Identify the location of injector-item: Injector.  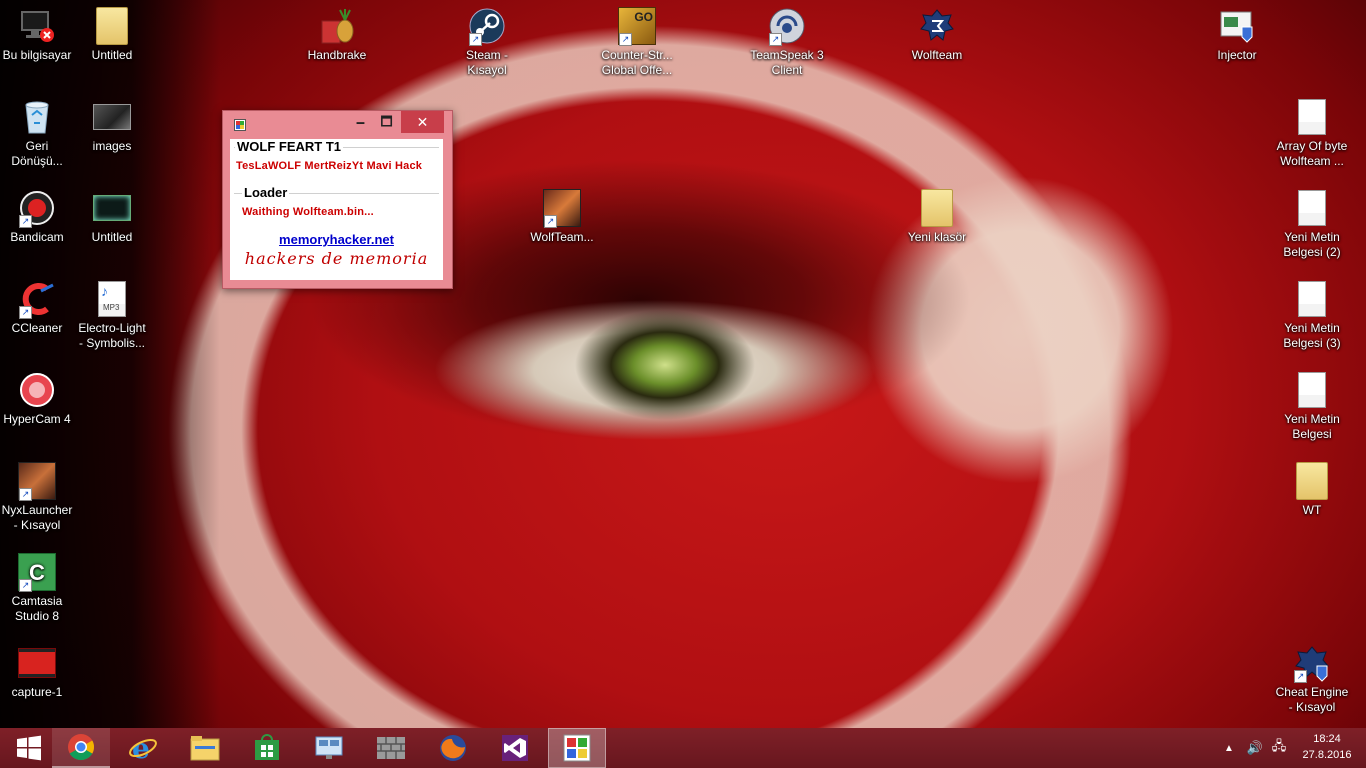
(1237, 32).